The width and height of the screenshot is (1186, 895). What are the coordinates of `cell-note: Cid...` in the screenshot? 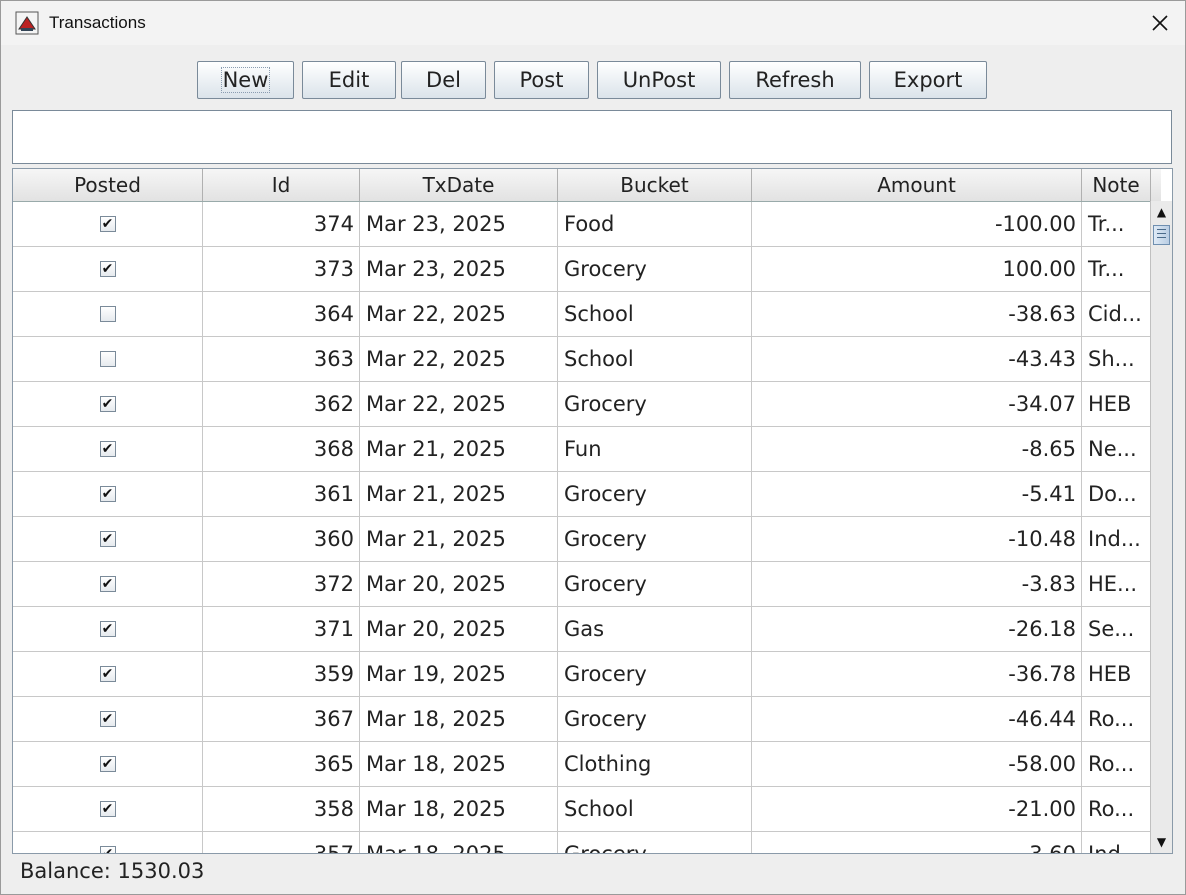 It's located at (1116, 314).